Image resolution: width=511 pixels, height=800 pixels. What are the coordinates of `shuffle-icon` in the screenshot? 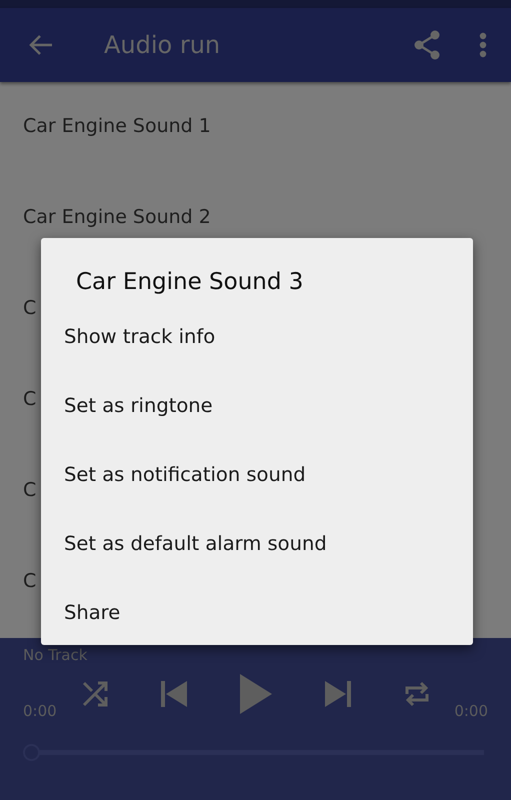 It's located at (95, 694).